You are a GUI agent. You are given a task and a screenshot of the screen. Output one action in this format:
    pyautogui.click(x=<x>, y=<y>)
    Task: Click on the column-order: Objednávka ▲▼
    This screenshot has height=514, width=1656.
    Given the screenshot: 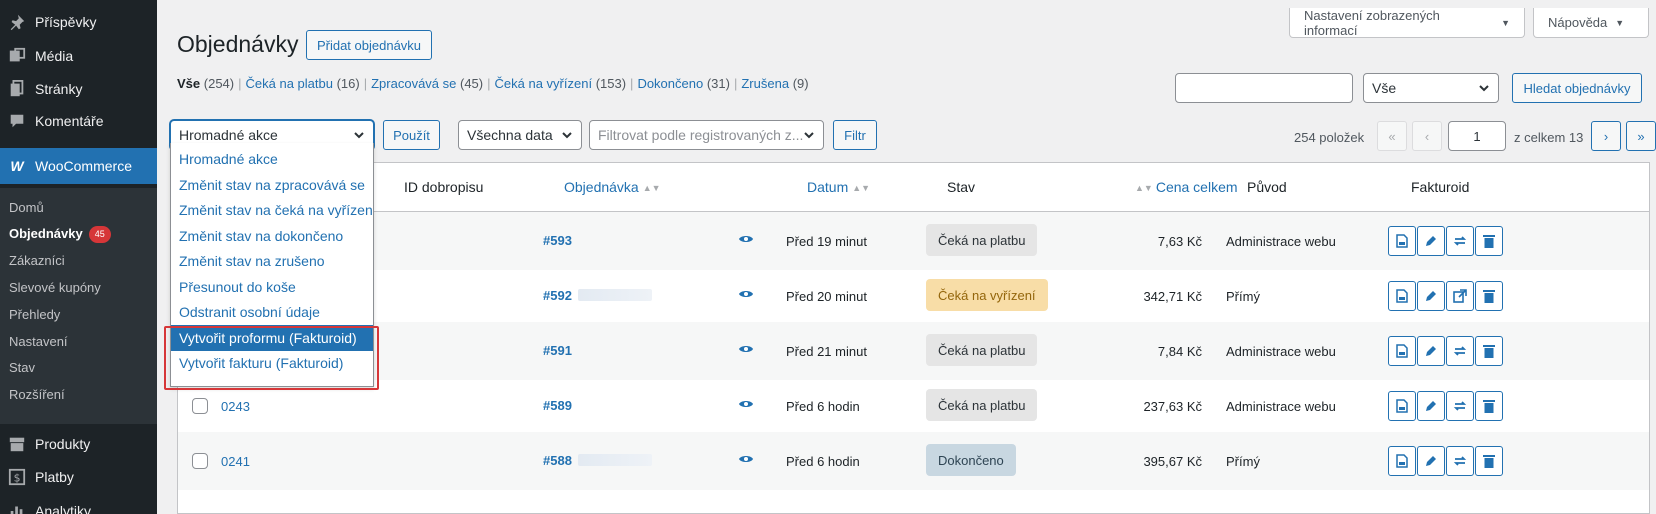 What is the action you would take?
    pyautogui.click(x=612, y=187)
    